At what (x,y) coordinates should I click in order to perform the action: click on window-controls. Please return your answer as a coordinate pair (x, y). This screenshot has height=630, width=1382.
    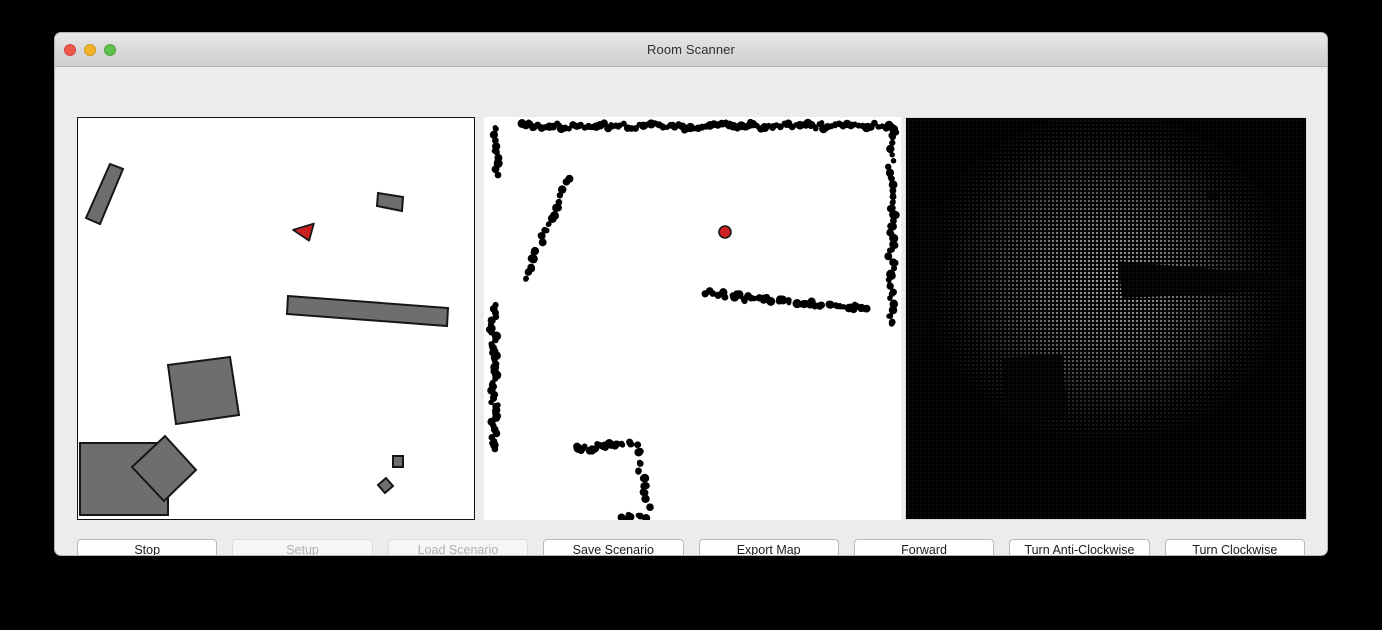
    Looking at the image, I should click on (90, 49).